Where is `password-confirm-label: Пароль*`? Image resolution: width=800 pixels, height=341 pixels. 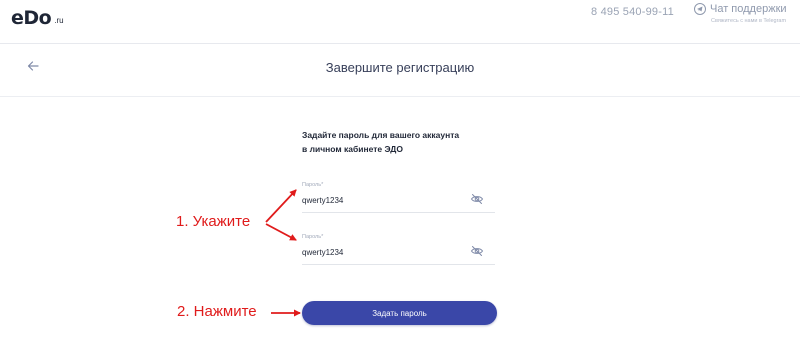 password-confirm-label: Пароль* is located at coordinates (313, 237).